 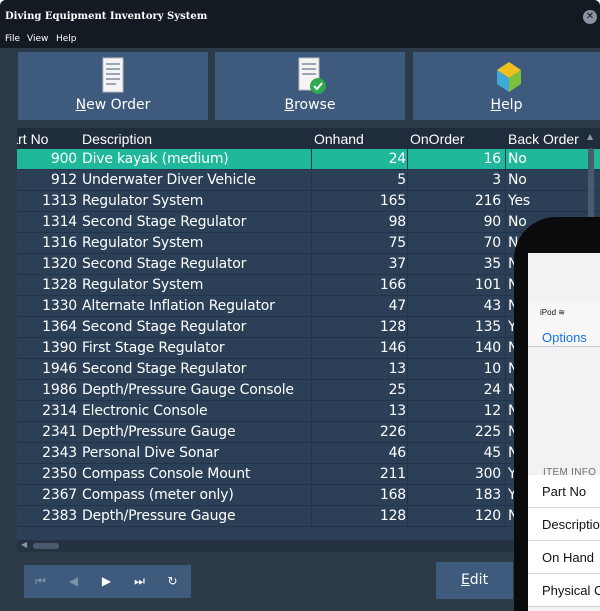 What do you see at coordinates (492, 453) in the screenshot?
I see `cell-onorder: 45` at bounding box center [492, 453].